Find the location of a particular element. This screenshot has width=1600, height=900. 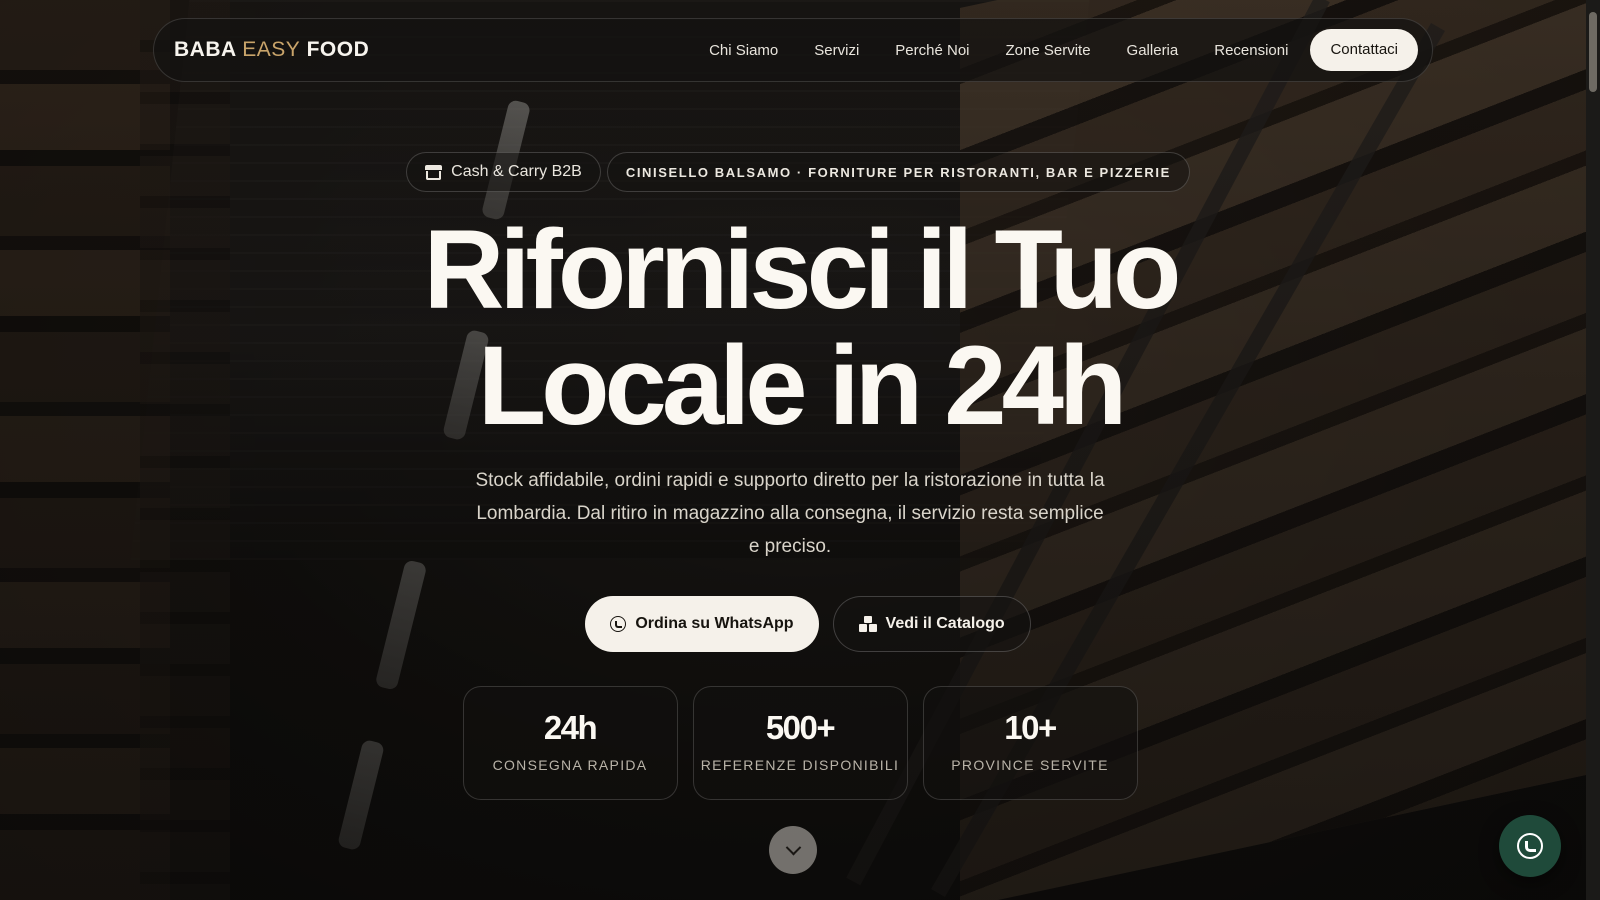

stat-card: 24h CONSEGNA RAPIDA is located at coordinates (570, 743).